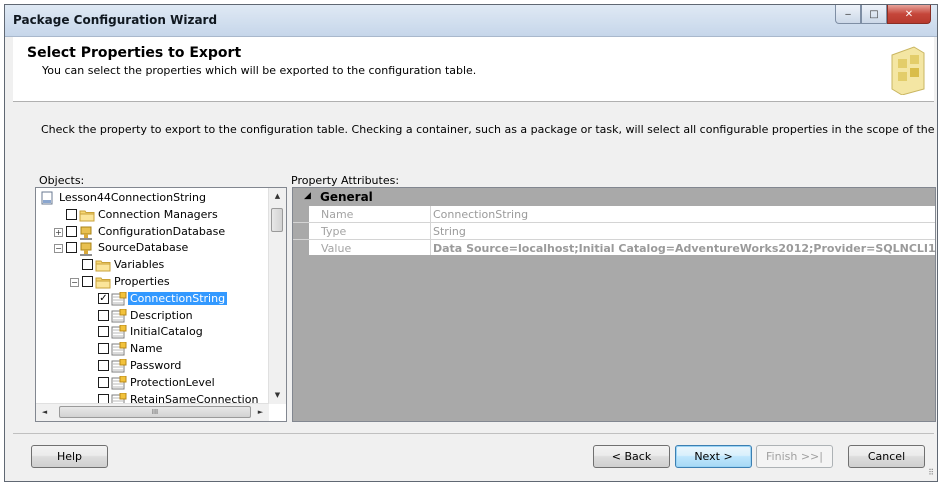 The width and height of the screenshot is (942, 485). What do you see at coordinates (134, 53) in the screenshot?
I see `page-title: Select Properties to Export` at bounding box center [134, 53].